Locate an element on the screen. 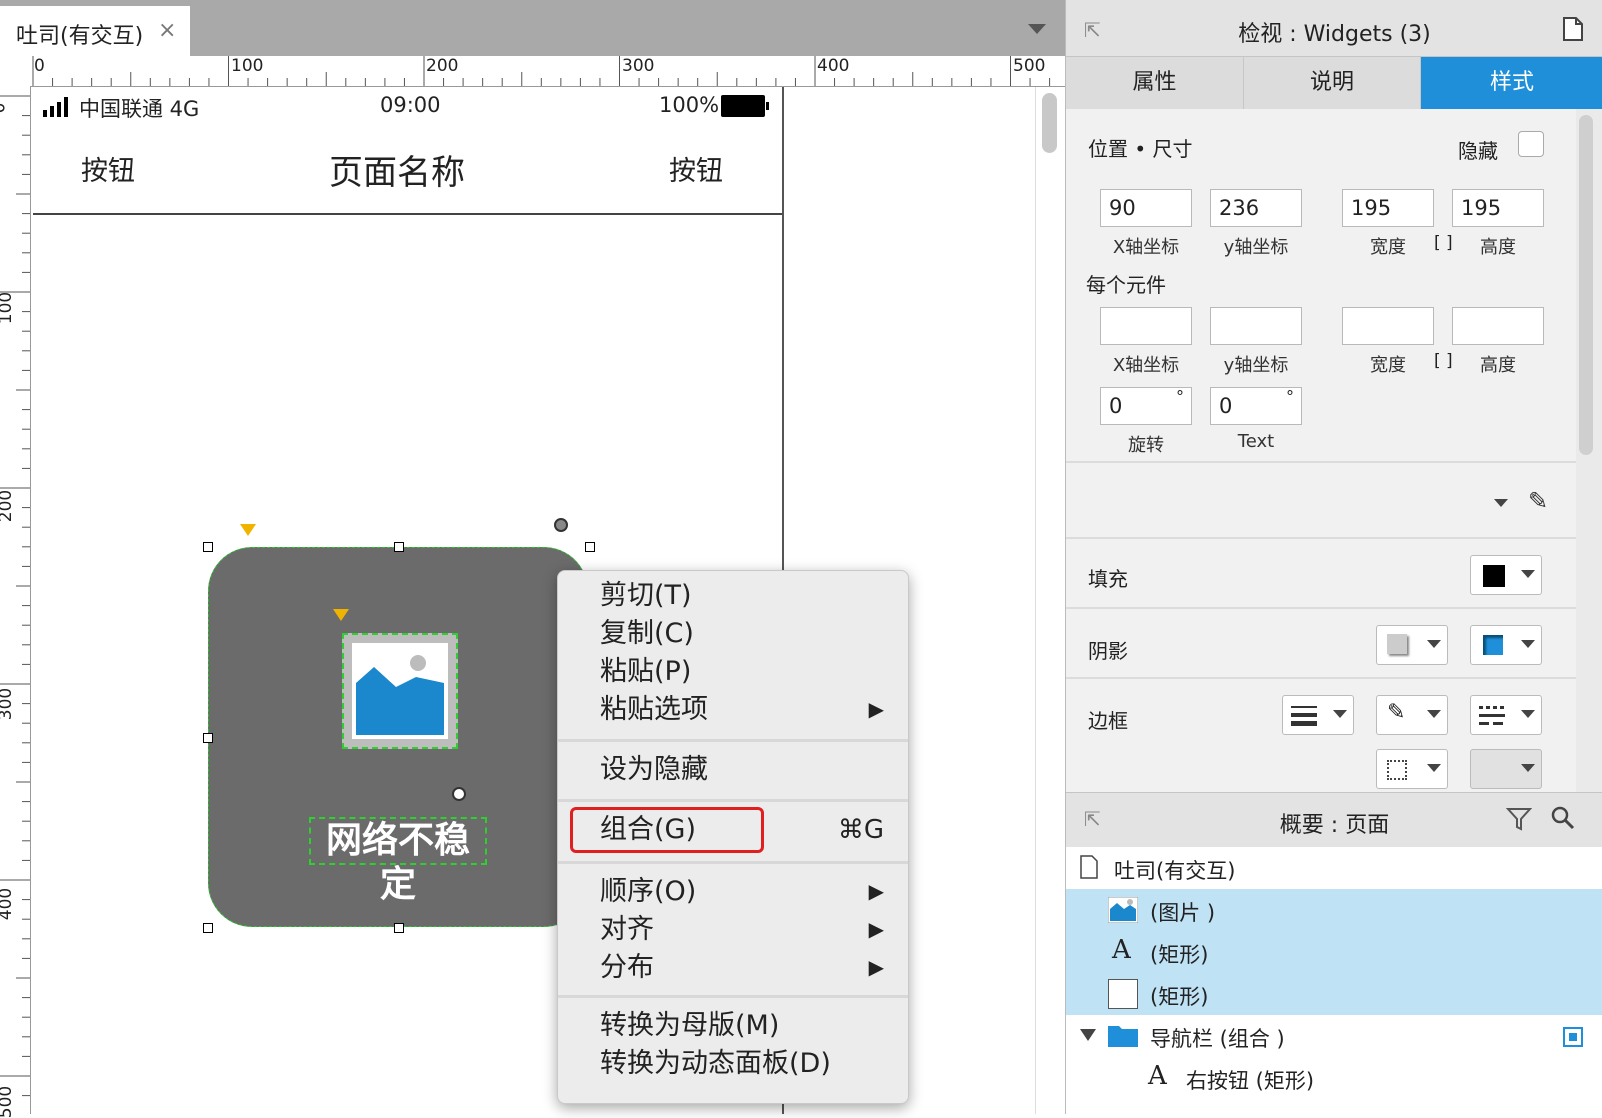 The height and width of the screenshot is (1118, 1602). search-icon is located at coordinates (1563, 818).